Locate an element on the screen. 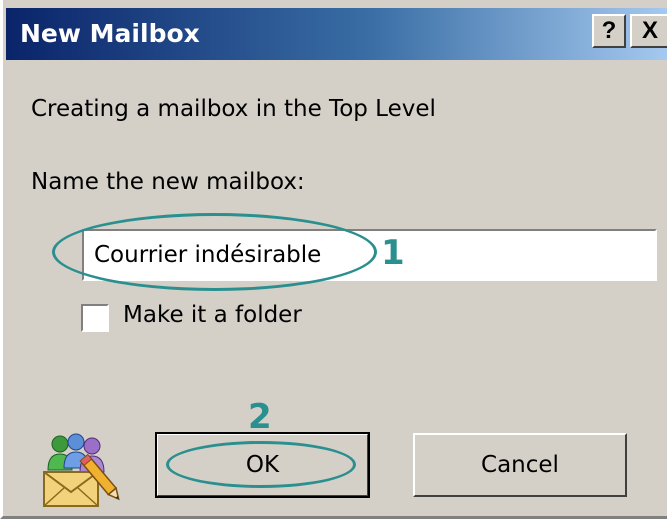  help-button: ? is located at coordinates (609, 31).